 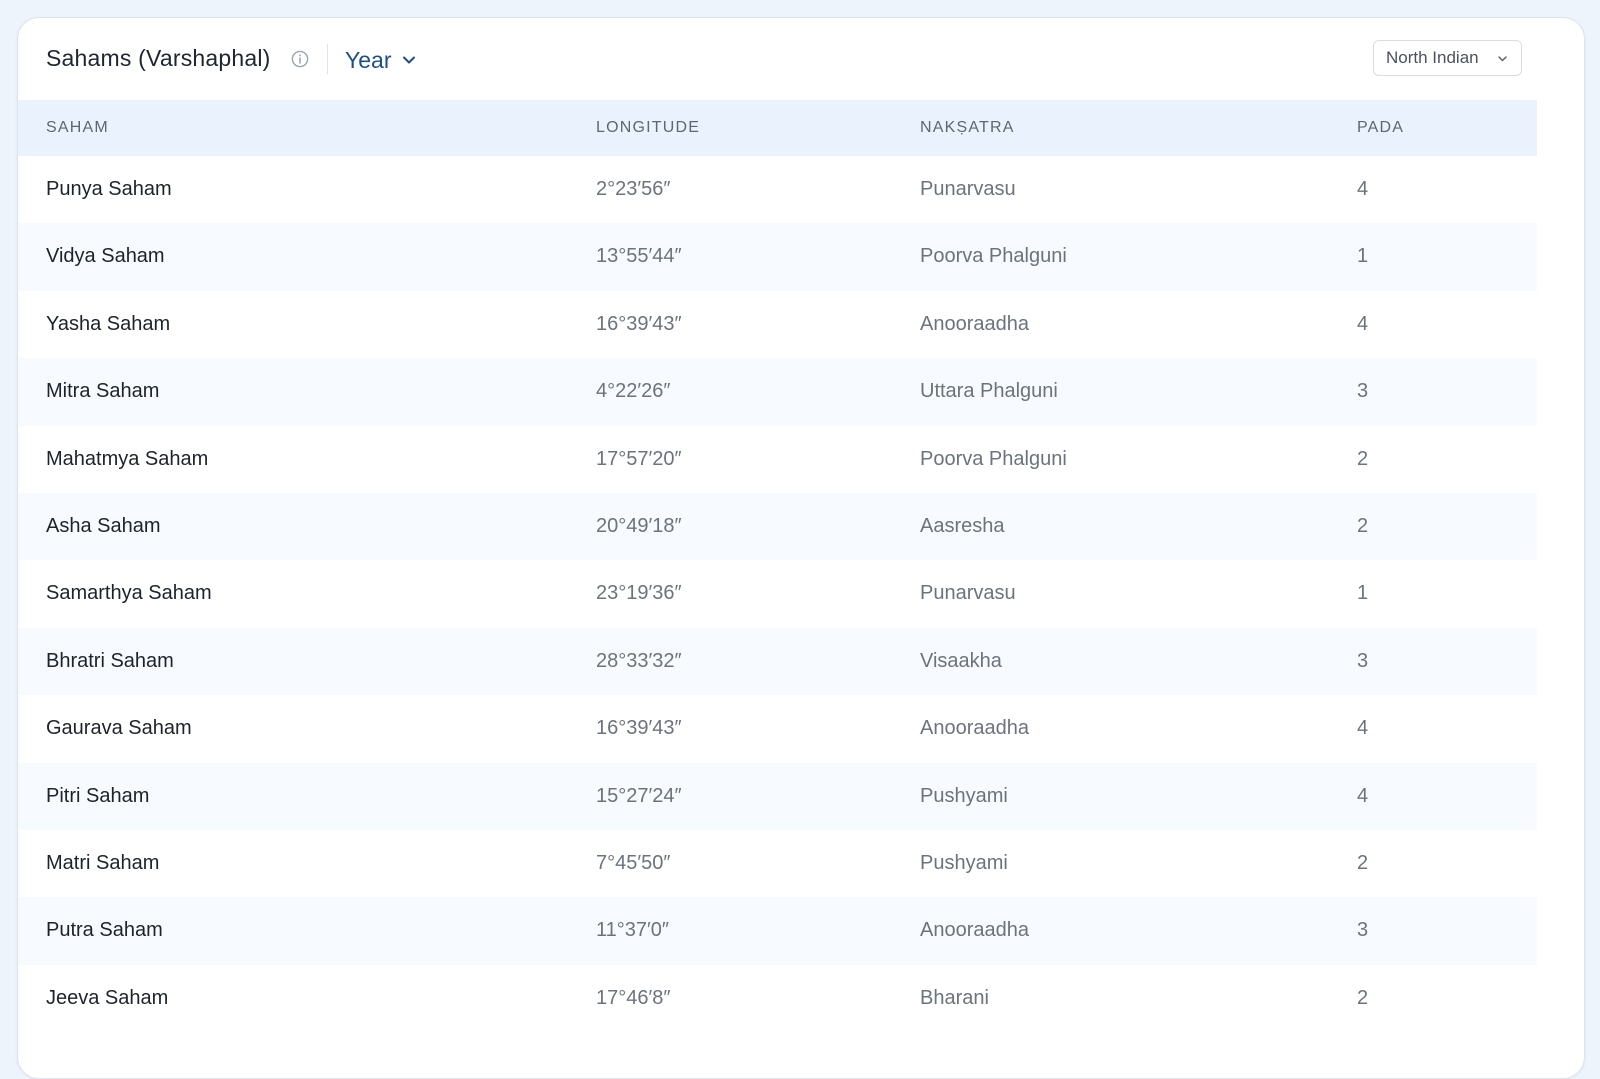 I want to click on table-row: Mitra Saham 4°22′26″ Uttara Phalguni 3, so click(x=777, y=392).